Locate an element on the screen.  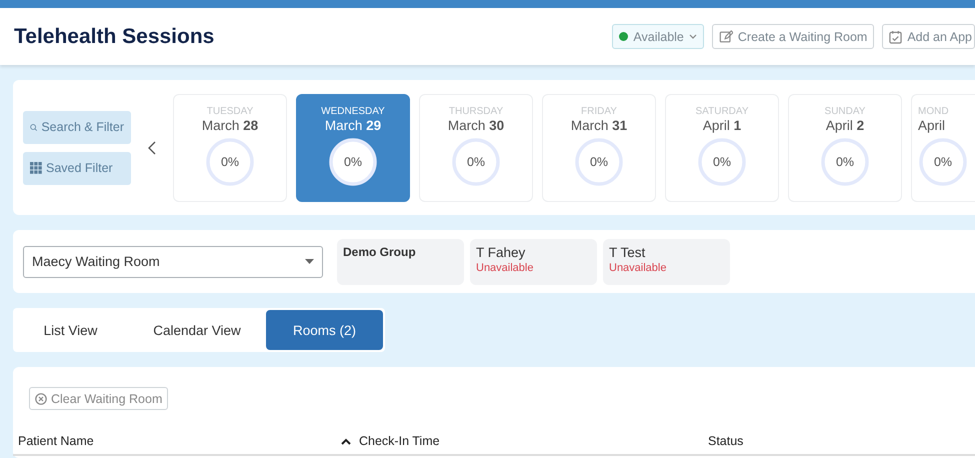
day-card: FRIDAY March 31 0% is located at coordinates (599, 148).